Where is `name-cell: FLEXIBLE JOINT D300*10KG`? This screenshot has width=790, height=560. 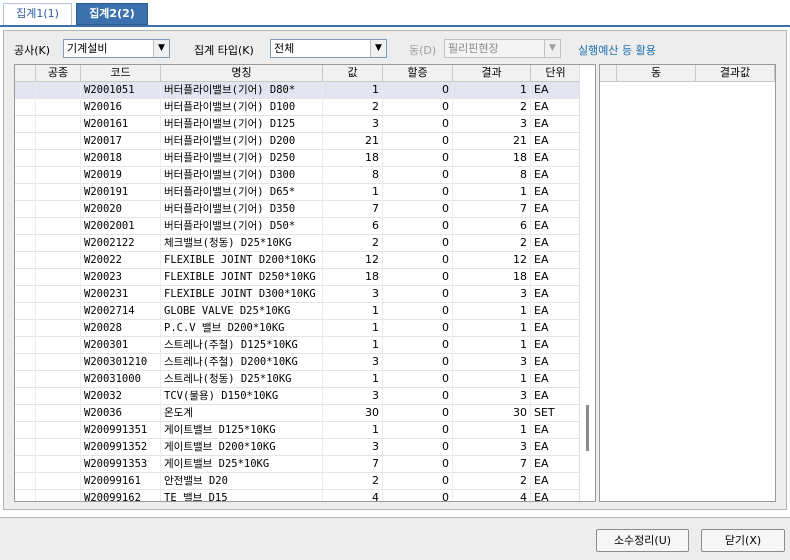
name-cell: FLEXIBLE JOINT D300*10KG is located at coordinates (242, 294).